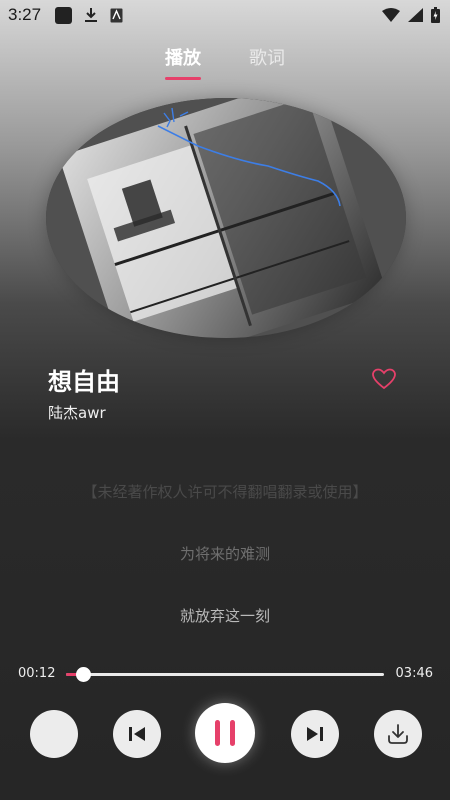 The height and width of the screenshot is (800, 450). Describe the element at coordinates (225, 62) in the screenshot. I see `tab-bar: 播放 歌词` at that location.